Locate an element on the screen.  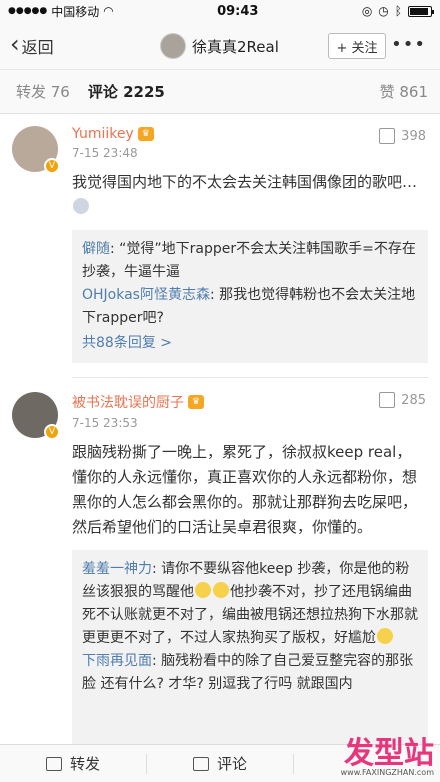
battery-fill is located at coordinates (418, 11).